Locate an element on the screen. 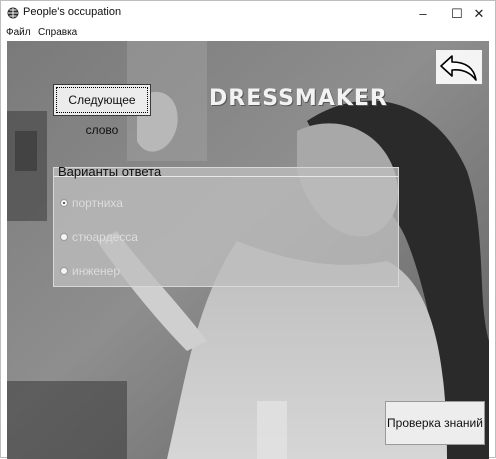 The width and height of the screenshot is (496, 459). next-word-button: Следующее слово is located at coordinates (102, 110).